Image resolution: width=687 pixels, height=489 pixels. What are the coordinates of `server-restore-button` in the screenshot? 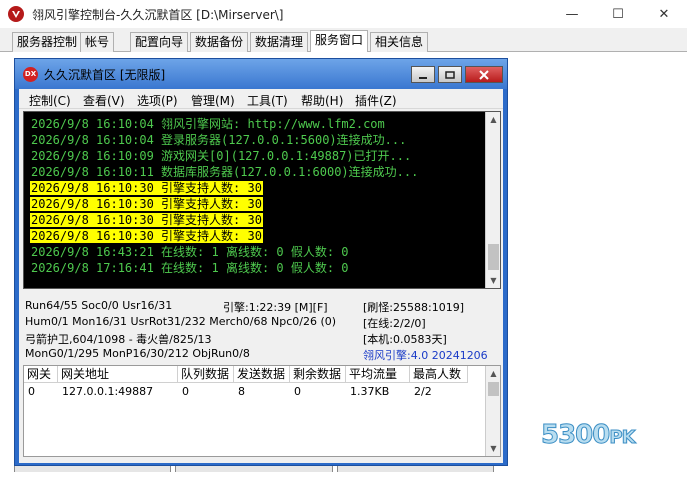 It's located at (450, 74).